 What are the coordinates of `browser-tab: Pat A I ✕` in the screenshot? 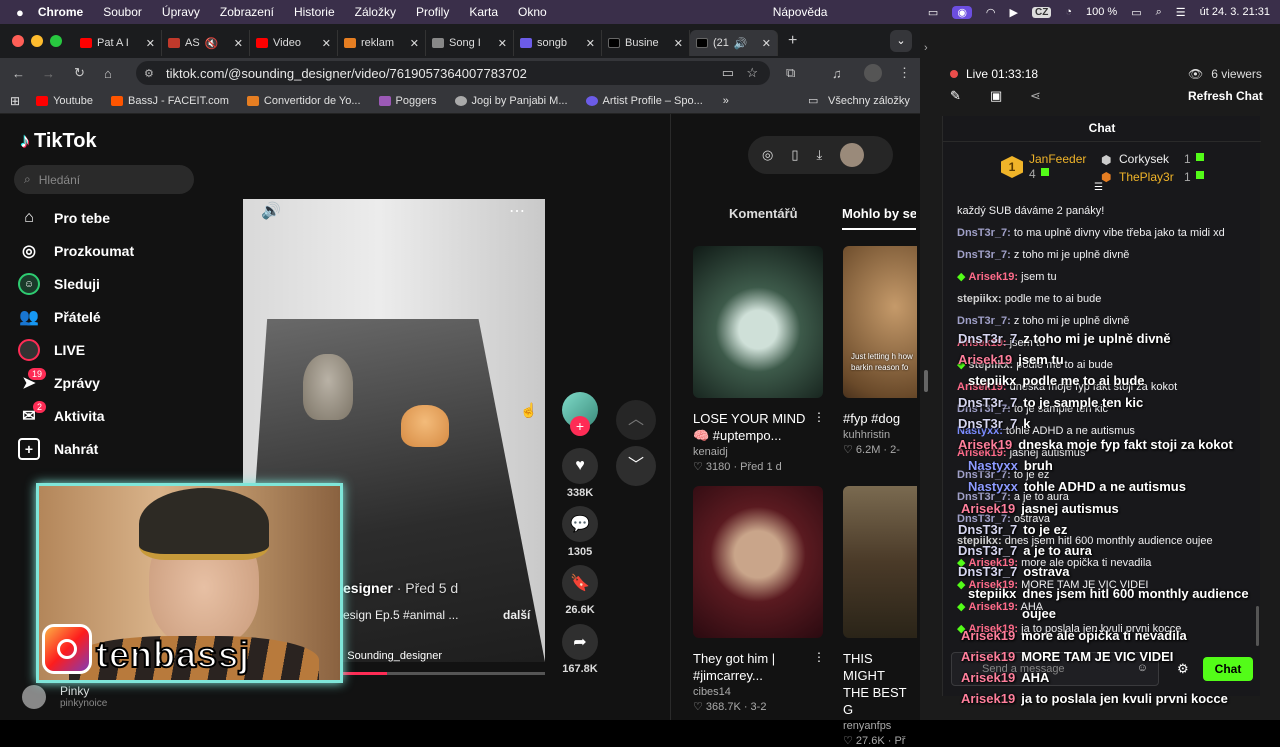 It's located at (118, 43).